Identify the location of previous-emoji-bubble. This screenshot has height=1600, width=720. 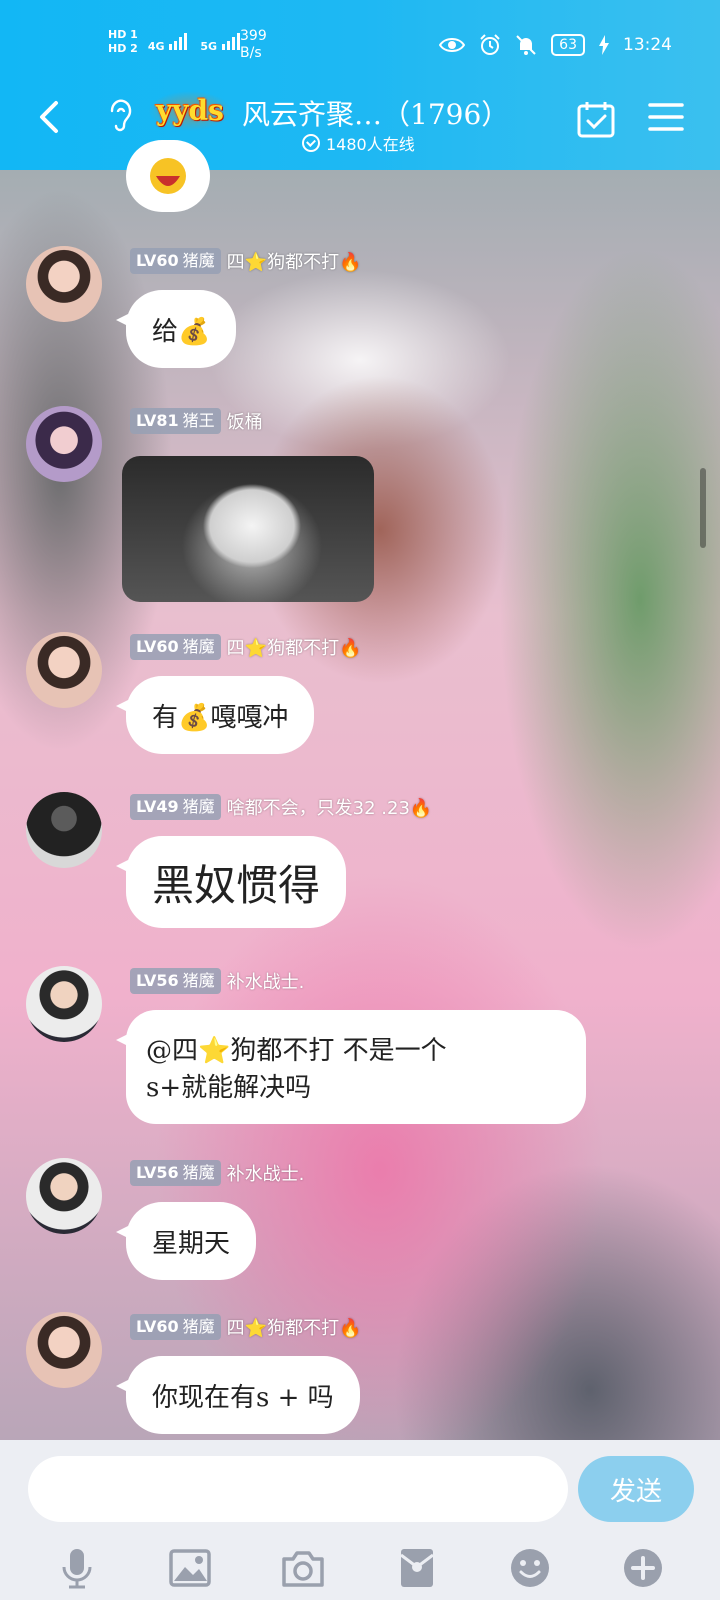
(168, 176).